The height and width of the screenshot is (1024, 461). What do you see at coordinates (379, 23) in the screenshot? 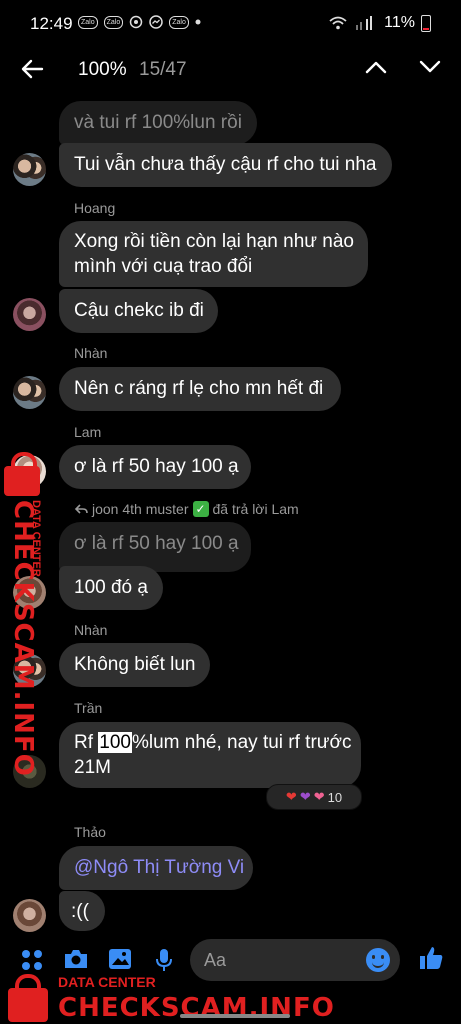
I see `status-right: 11%` at bounding box center [379, 23].